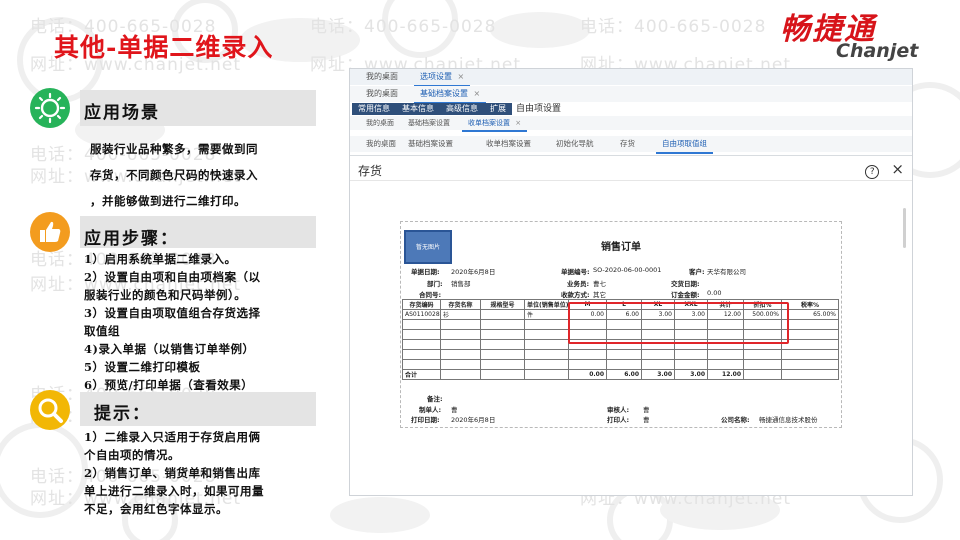 The height and width of the screenshot is (540, 960). Describe the element at coordinates (489, 123) in the screenshot. I see `tab-receipt-archive-label: 收单档案设置` at that location.